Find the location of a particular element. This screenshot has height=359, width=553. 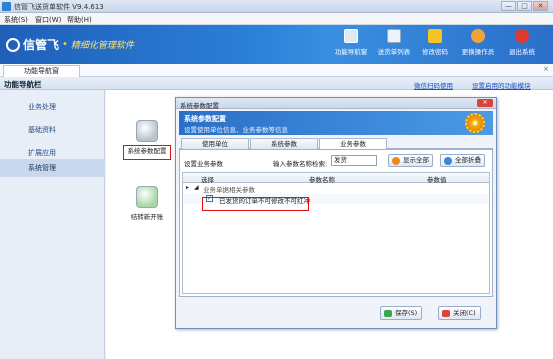

menu-system: 系统(S) is located at coordinates (16, 20).